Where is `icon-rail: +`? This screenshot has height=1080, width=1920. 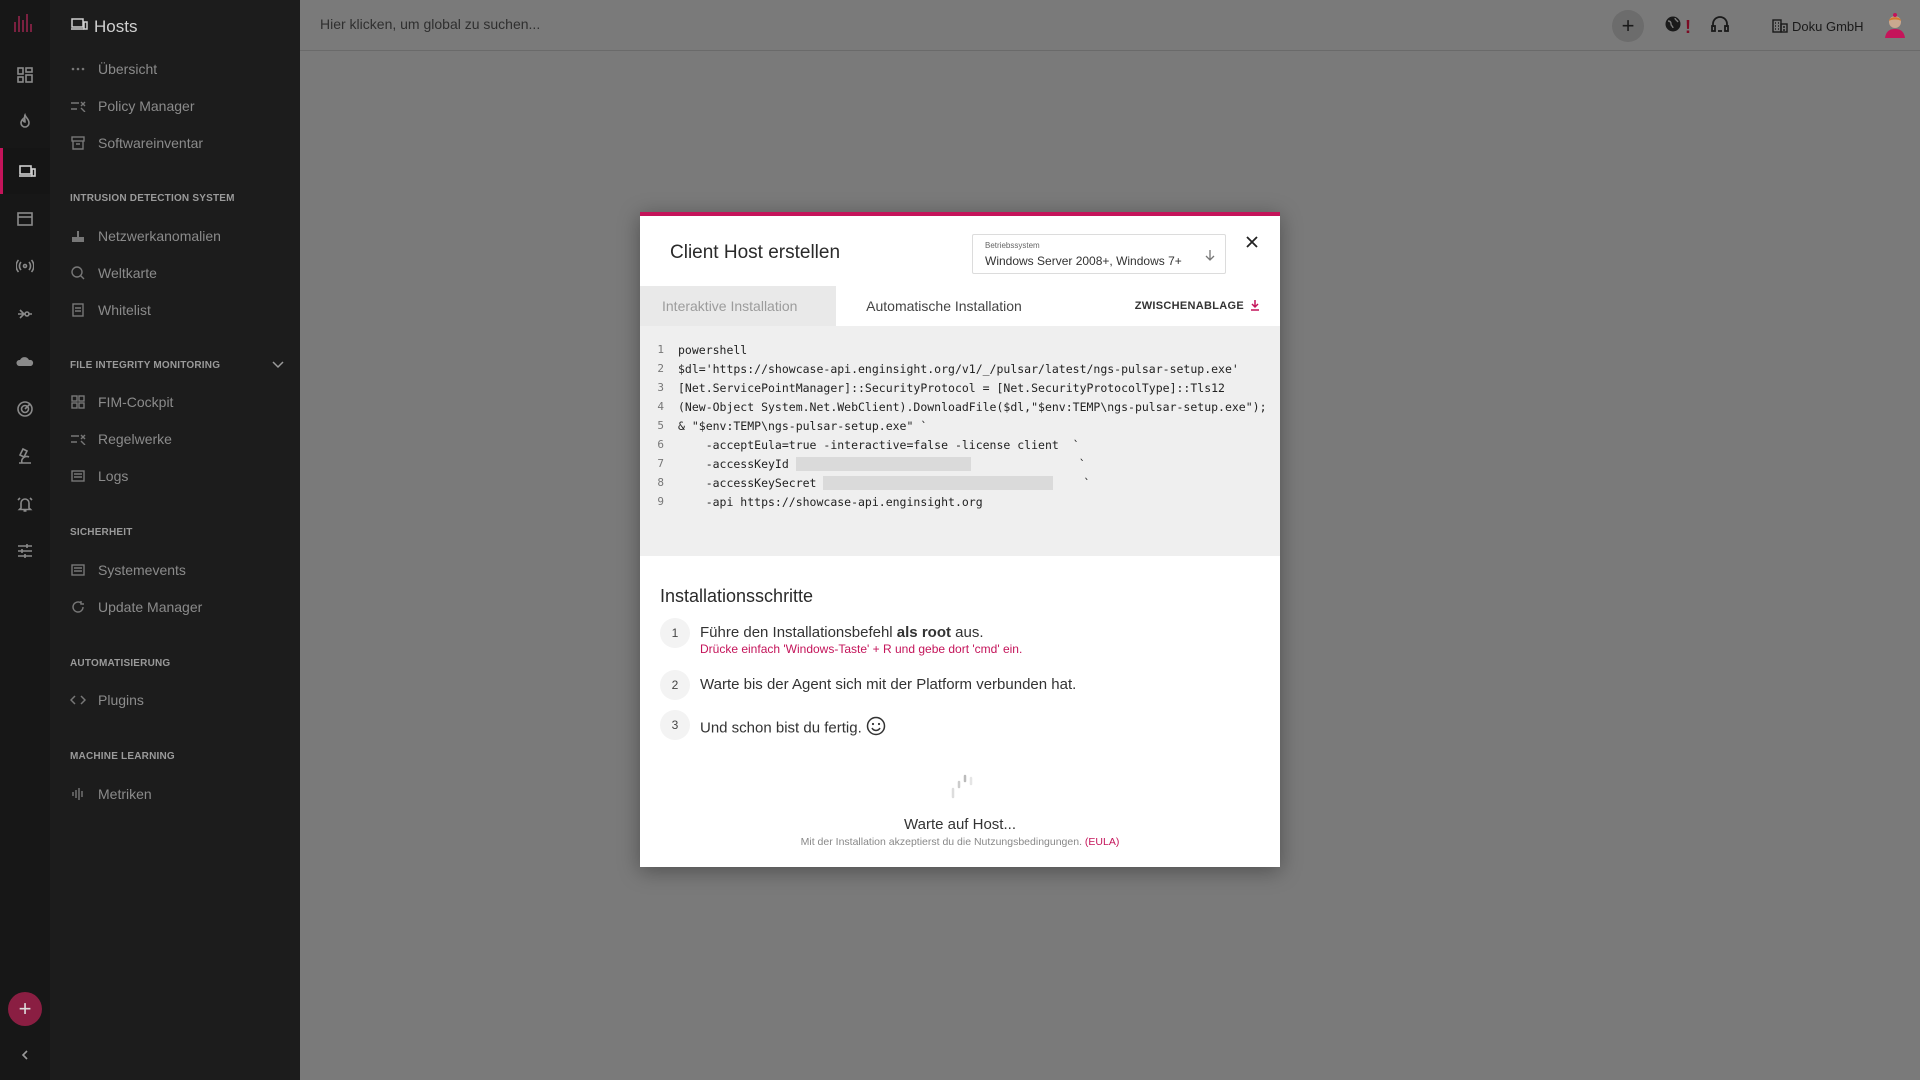
icon-rail: + is located at coordinates (25, 540).